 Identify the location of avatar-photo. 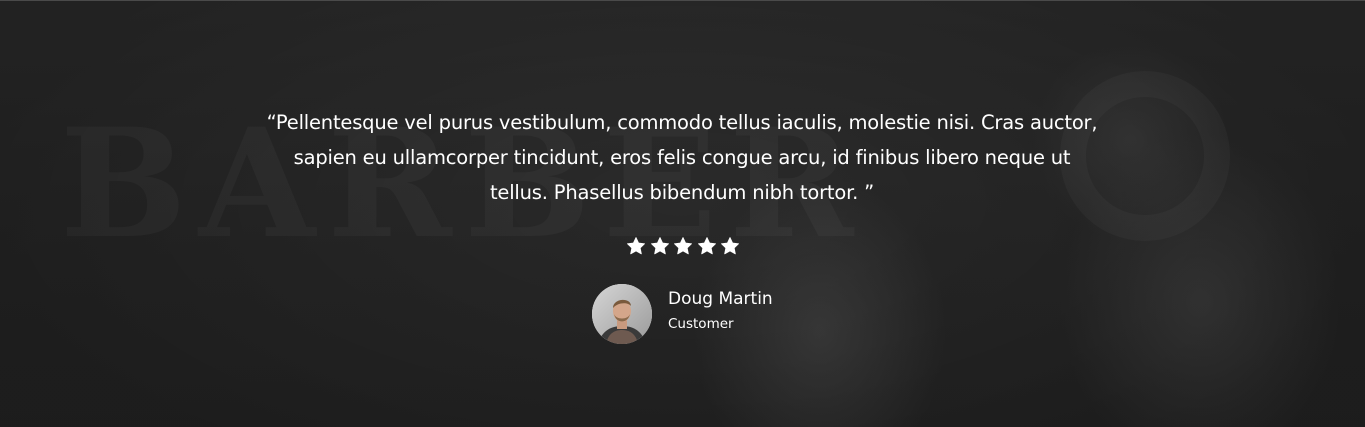
(622, 314).